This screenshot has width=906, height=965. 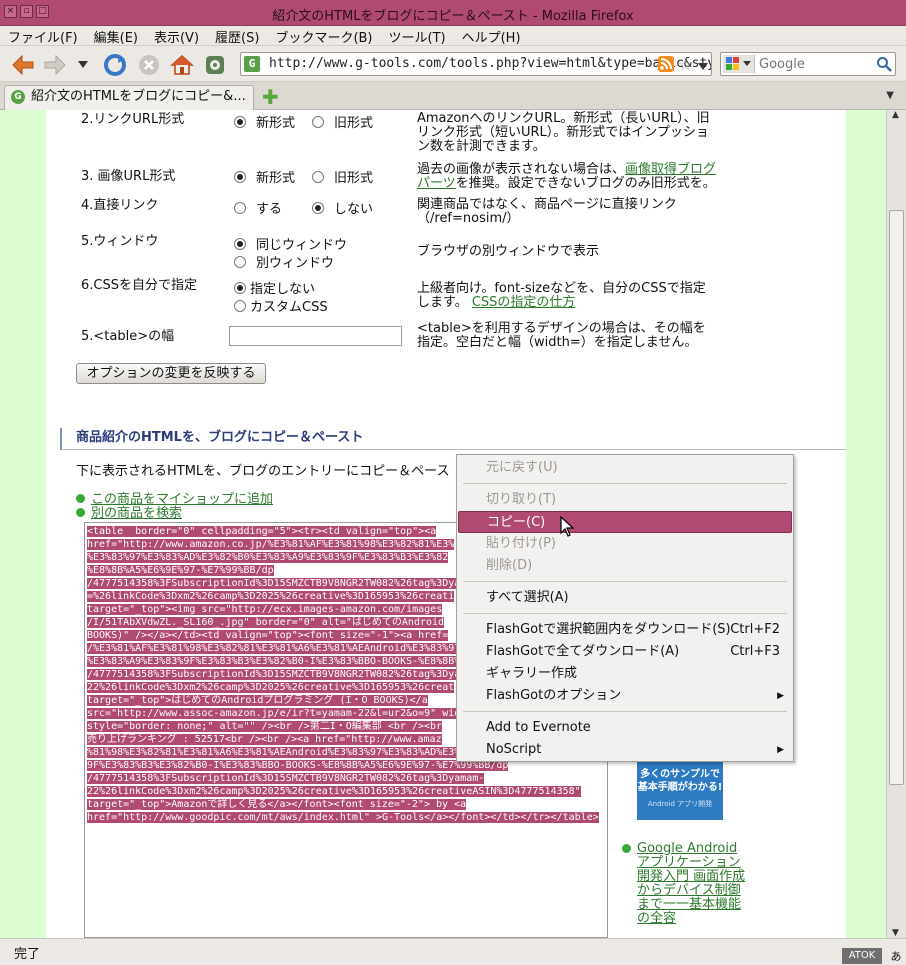 I want to click on scroll-down-icon: ▼, so click(x=895, y=933).